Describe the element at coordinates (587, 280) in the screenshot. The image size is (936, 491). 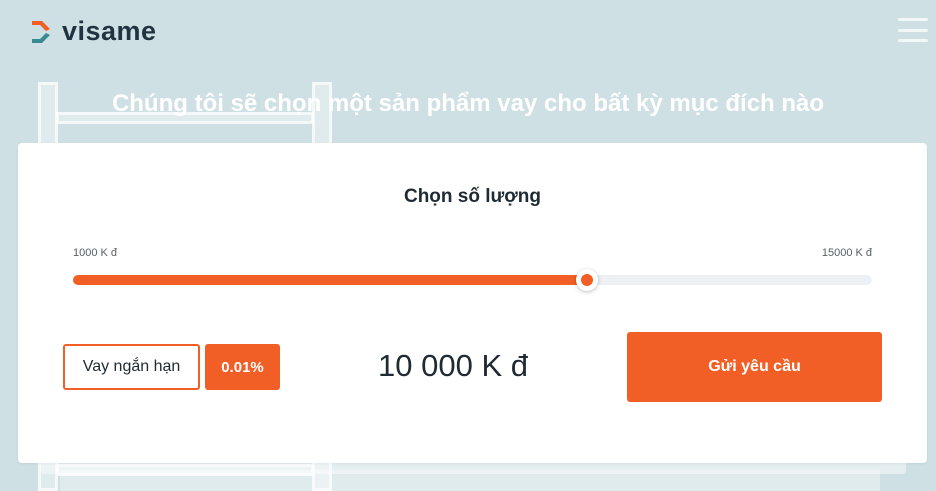
I see `amount-slider-thumb` at that location.